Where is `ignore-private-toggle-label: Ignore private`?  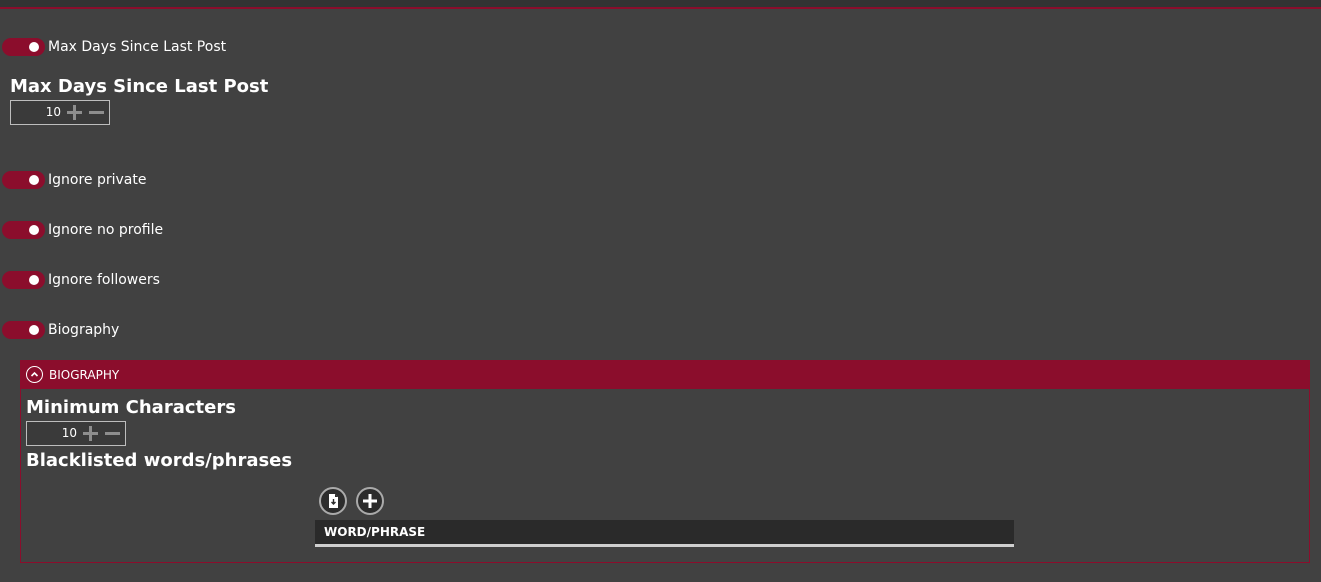 ignore-private-toggle-label: Ignore private is located at coordinates (97, 180).